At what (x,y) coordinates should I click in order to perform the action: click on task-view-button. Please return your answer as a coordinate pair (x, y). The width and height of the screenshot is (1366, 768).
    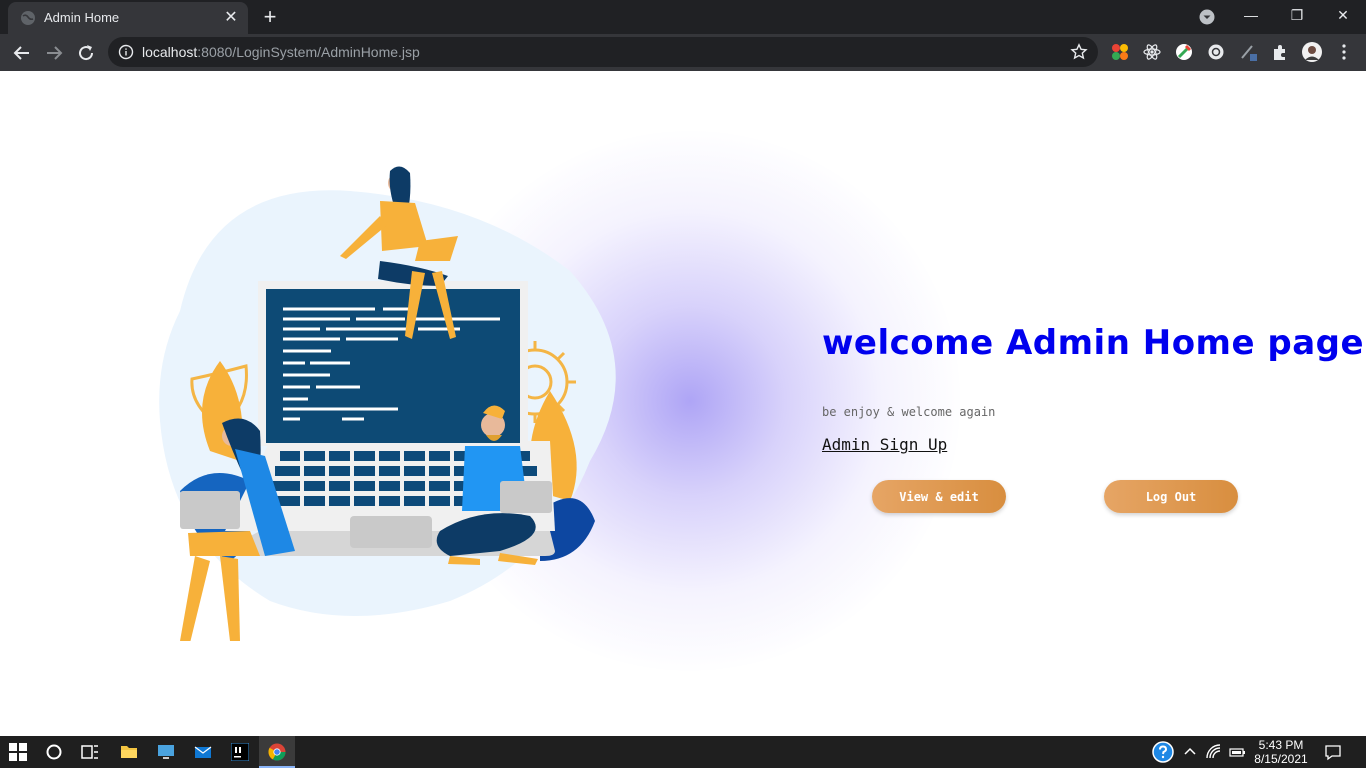
    Looking at the image, I should click on (90, 752).